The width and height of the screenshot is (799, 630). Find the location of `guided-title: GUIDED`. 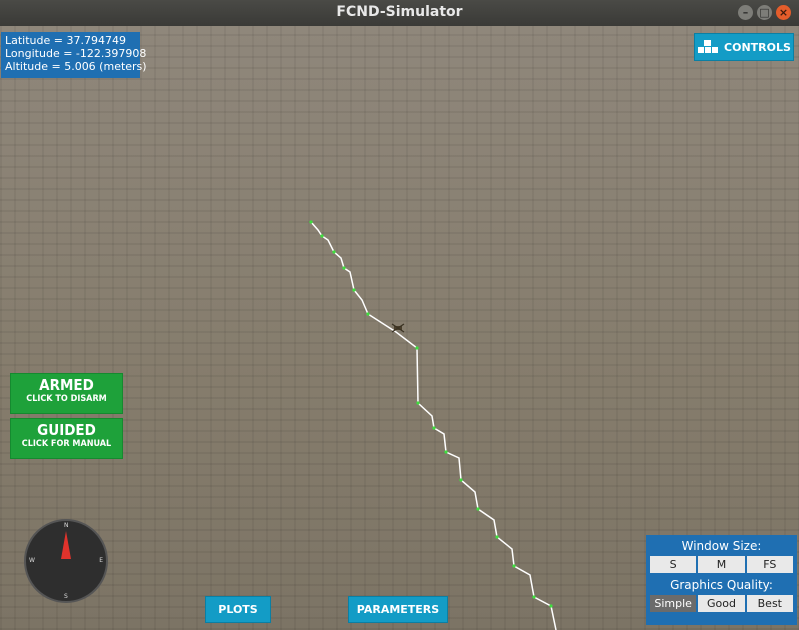

guided-title: GUIDED is located at coordinates (66, 430).